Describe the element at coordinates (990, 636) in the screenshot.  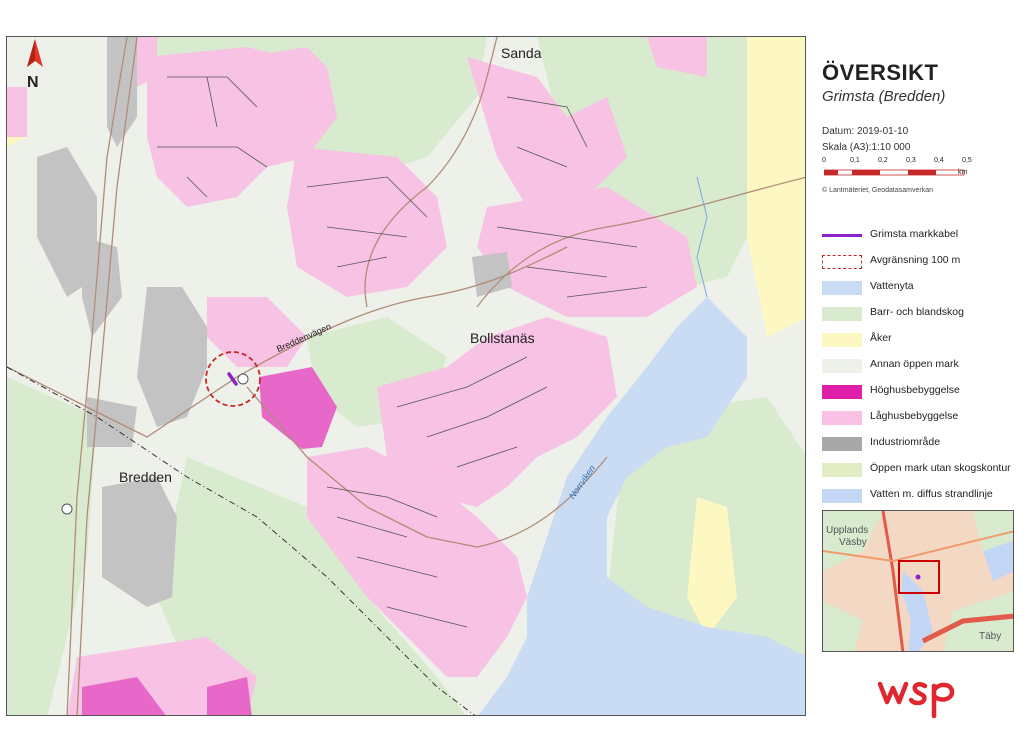
I see `overview-label-taby: Täby` at that location.